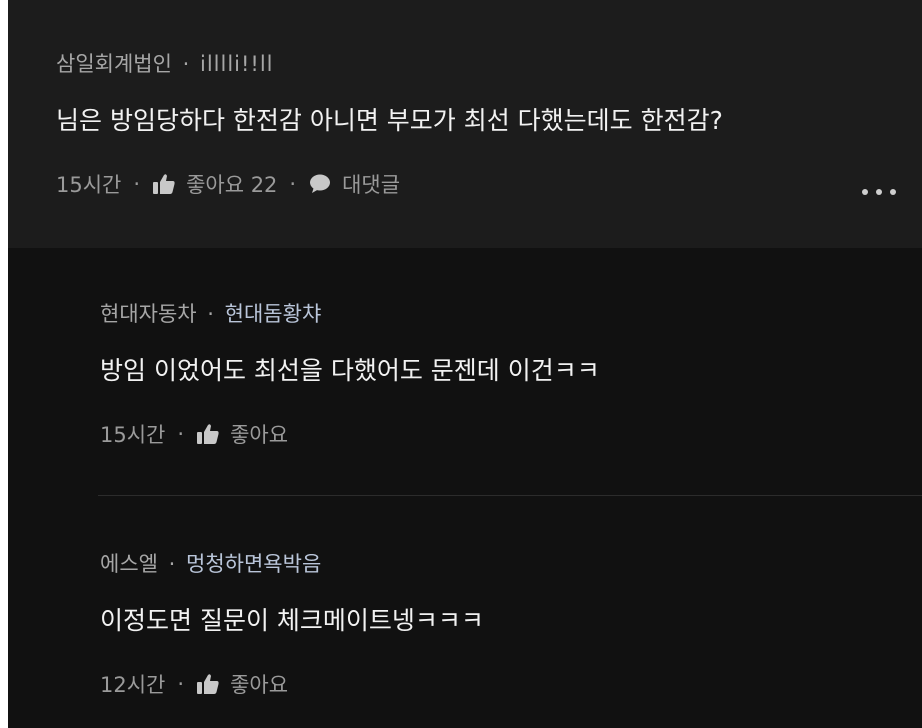 Image resolution: width=922 pixels, height=728 pixels. What do you see at coordinates (865, 192) in the screenshot?
I see `more-horizontal-icon` at bounding box center [865, 192].